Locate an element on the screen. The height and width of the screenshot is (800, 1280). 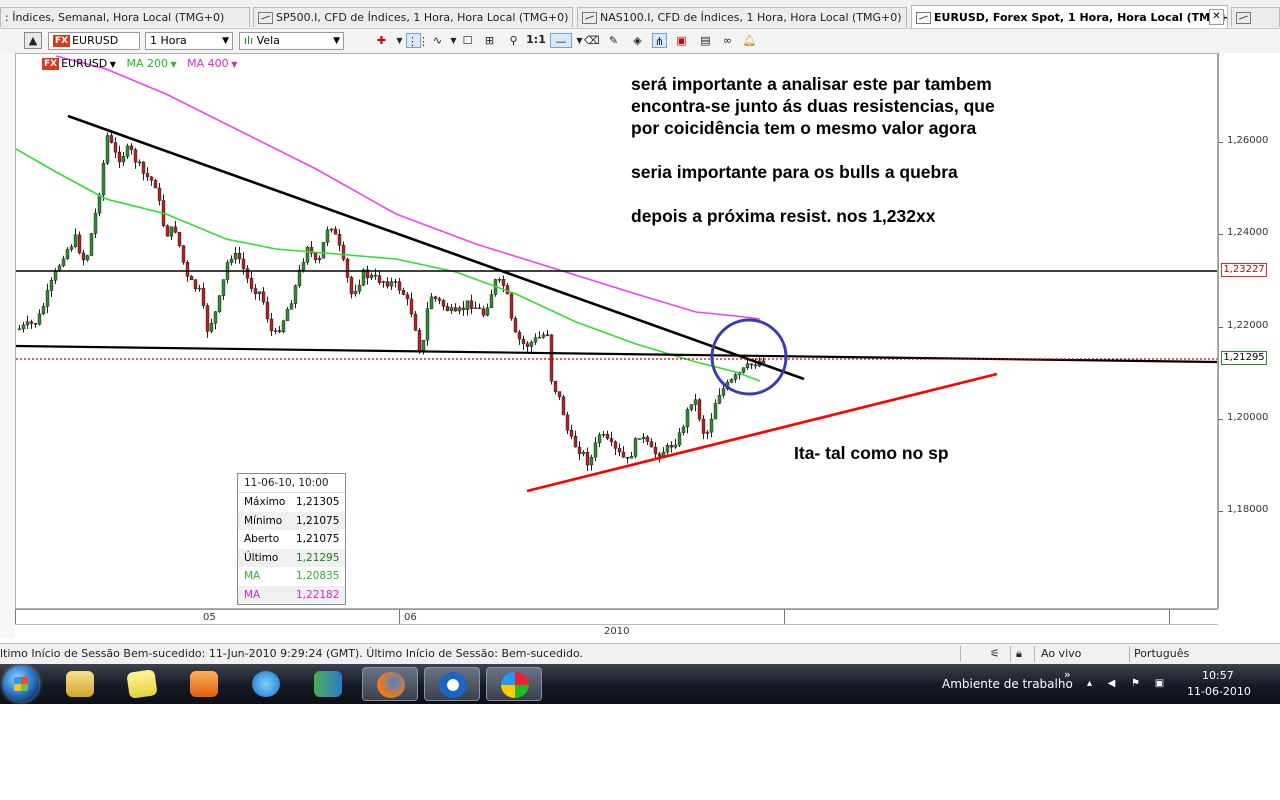
chevron-right-icon: » is located at coordinates (1067, 674).